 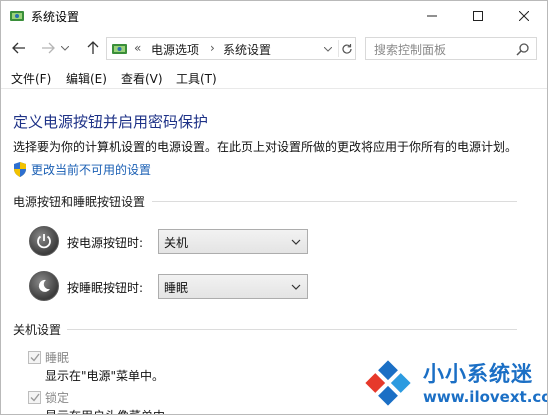 I want to click on breadcrumb-system-settings: 系统设置, so click(x=247, y=49).